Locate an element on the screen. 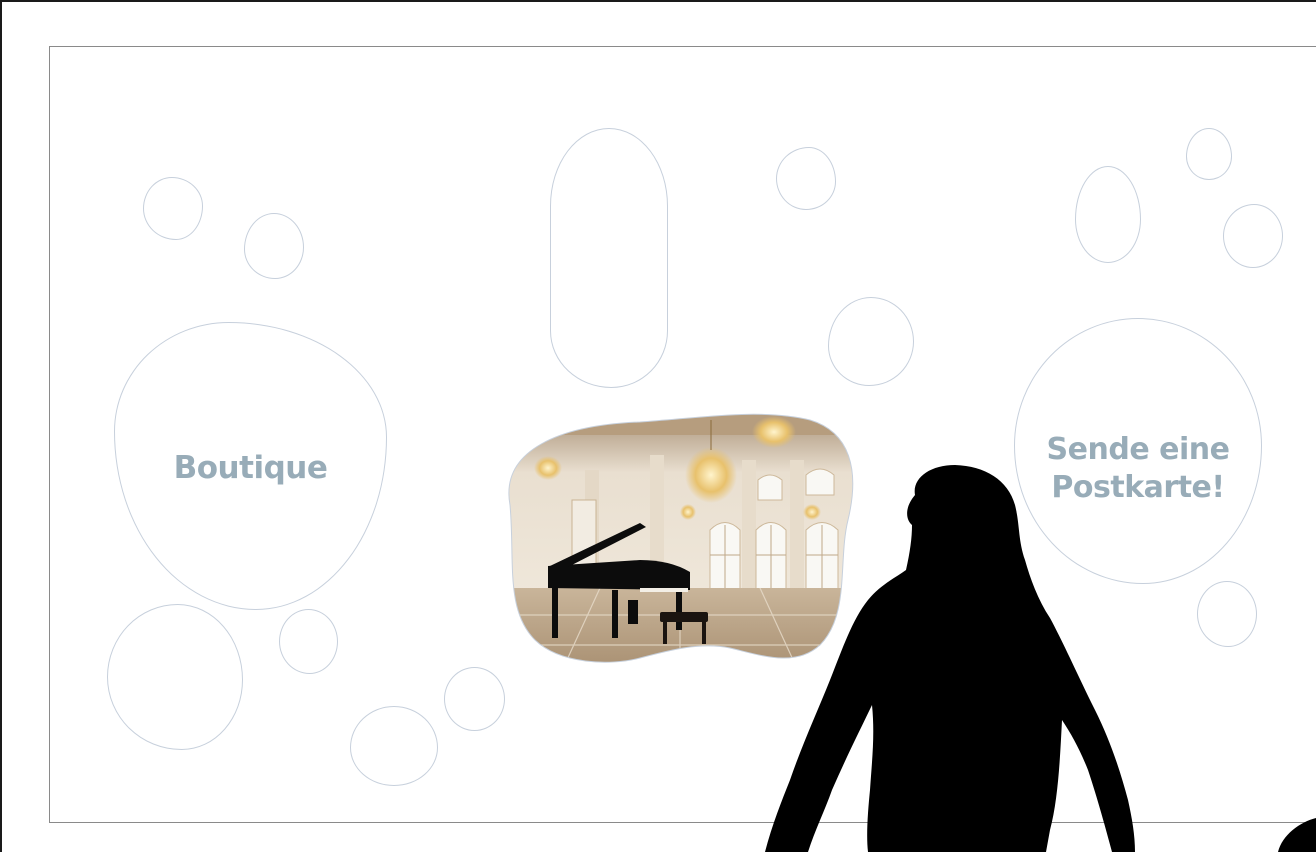  postcard-label-line1: Sende eine is located at coordinates (1138, 449).